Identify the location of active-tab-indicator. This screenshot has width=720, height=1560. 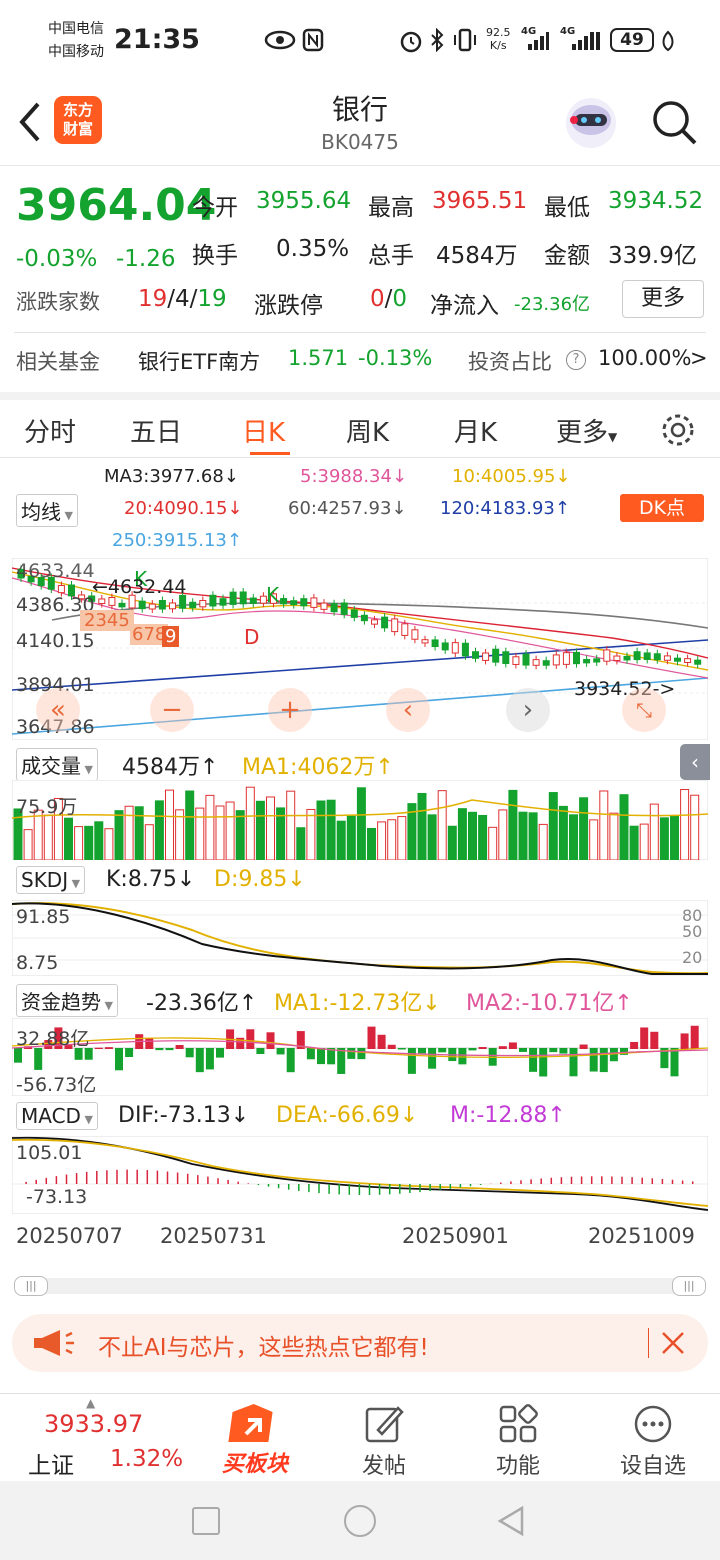
(270, 453).